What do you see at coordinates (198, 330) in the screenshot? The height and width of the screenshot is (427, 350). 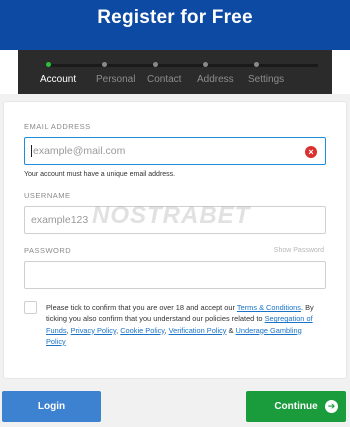 I see `verification-policy-link: Verification Policy` at bounding box center [198, 330].